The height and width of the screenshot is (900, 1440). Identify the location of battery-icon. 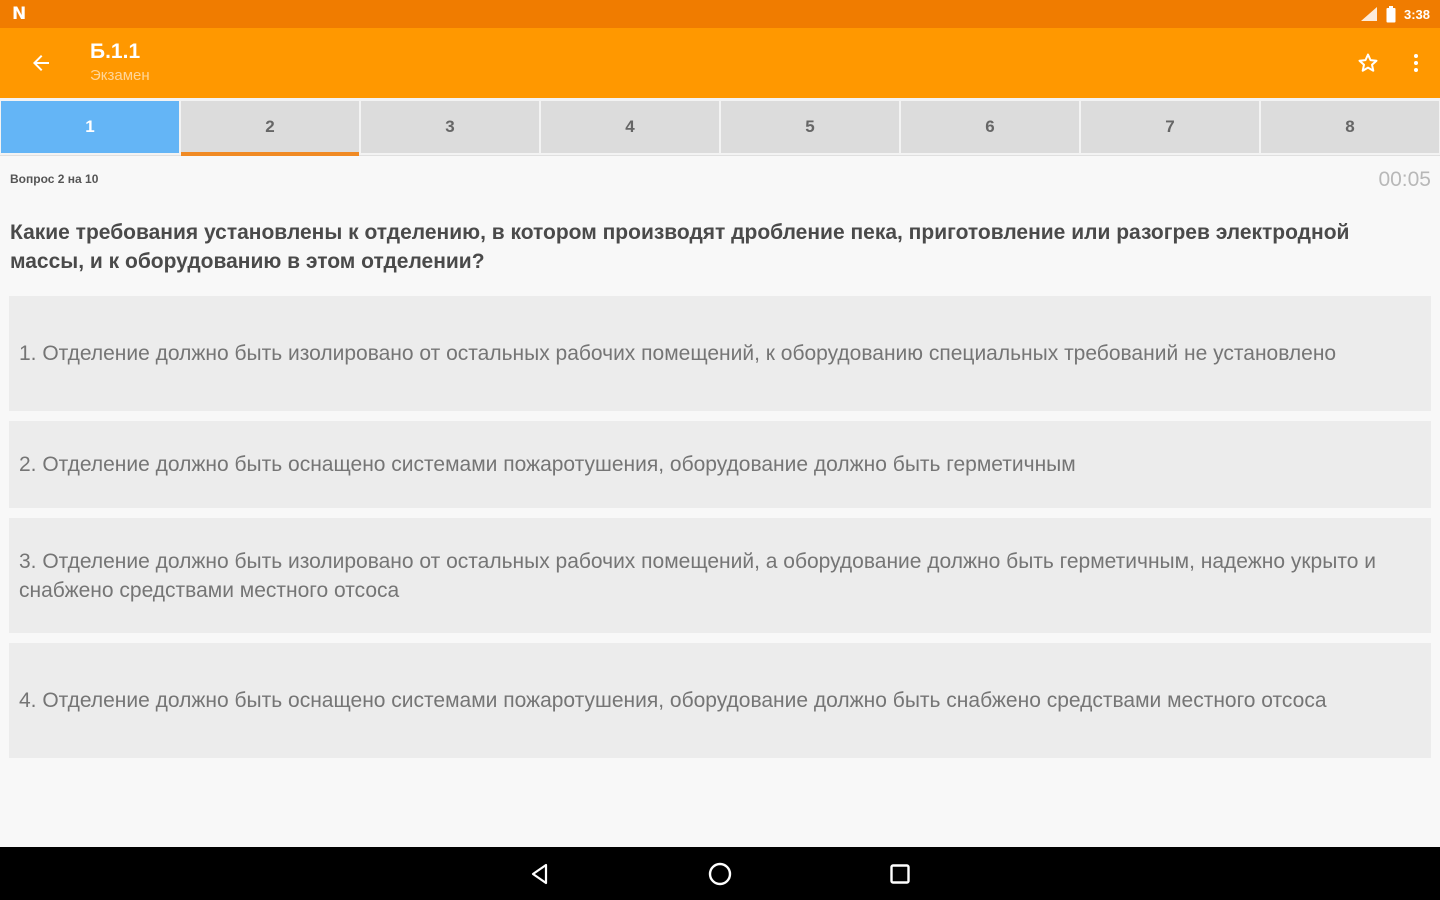
(1391, 14).